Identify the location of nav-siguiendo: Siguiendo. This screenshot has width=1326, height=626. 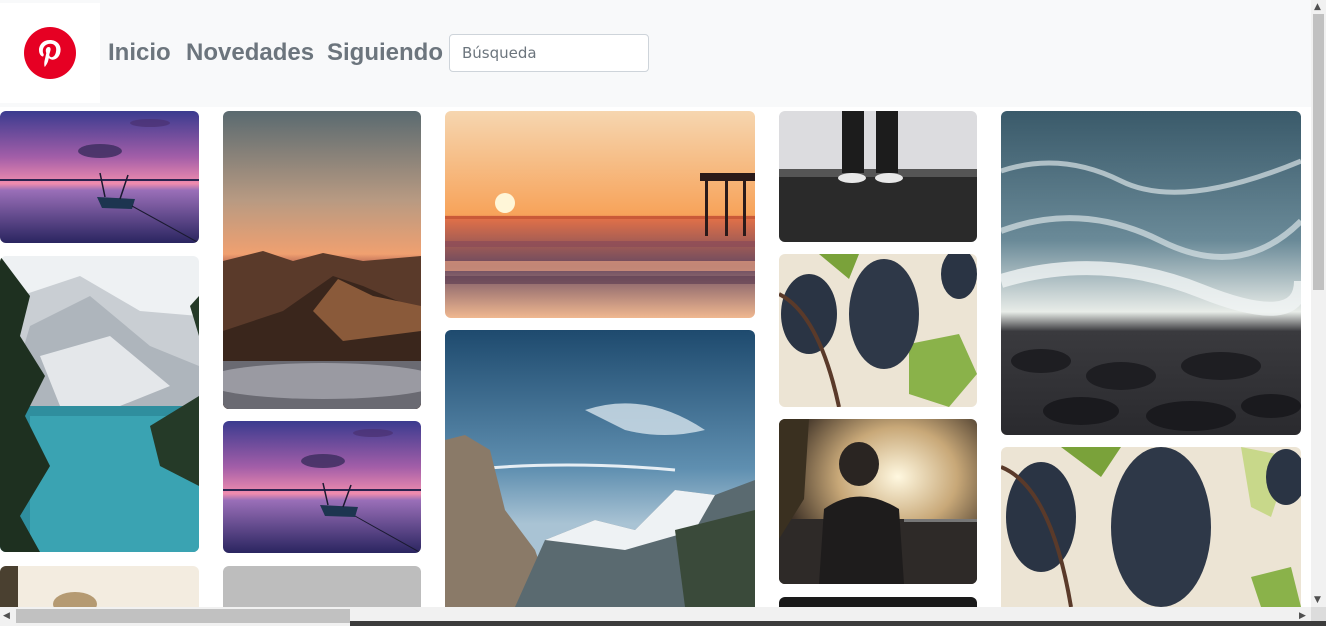
(385, 53).